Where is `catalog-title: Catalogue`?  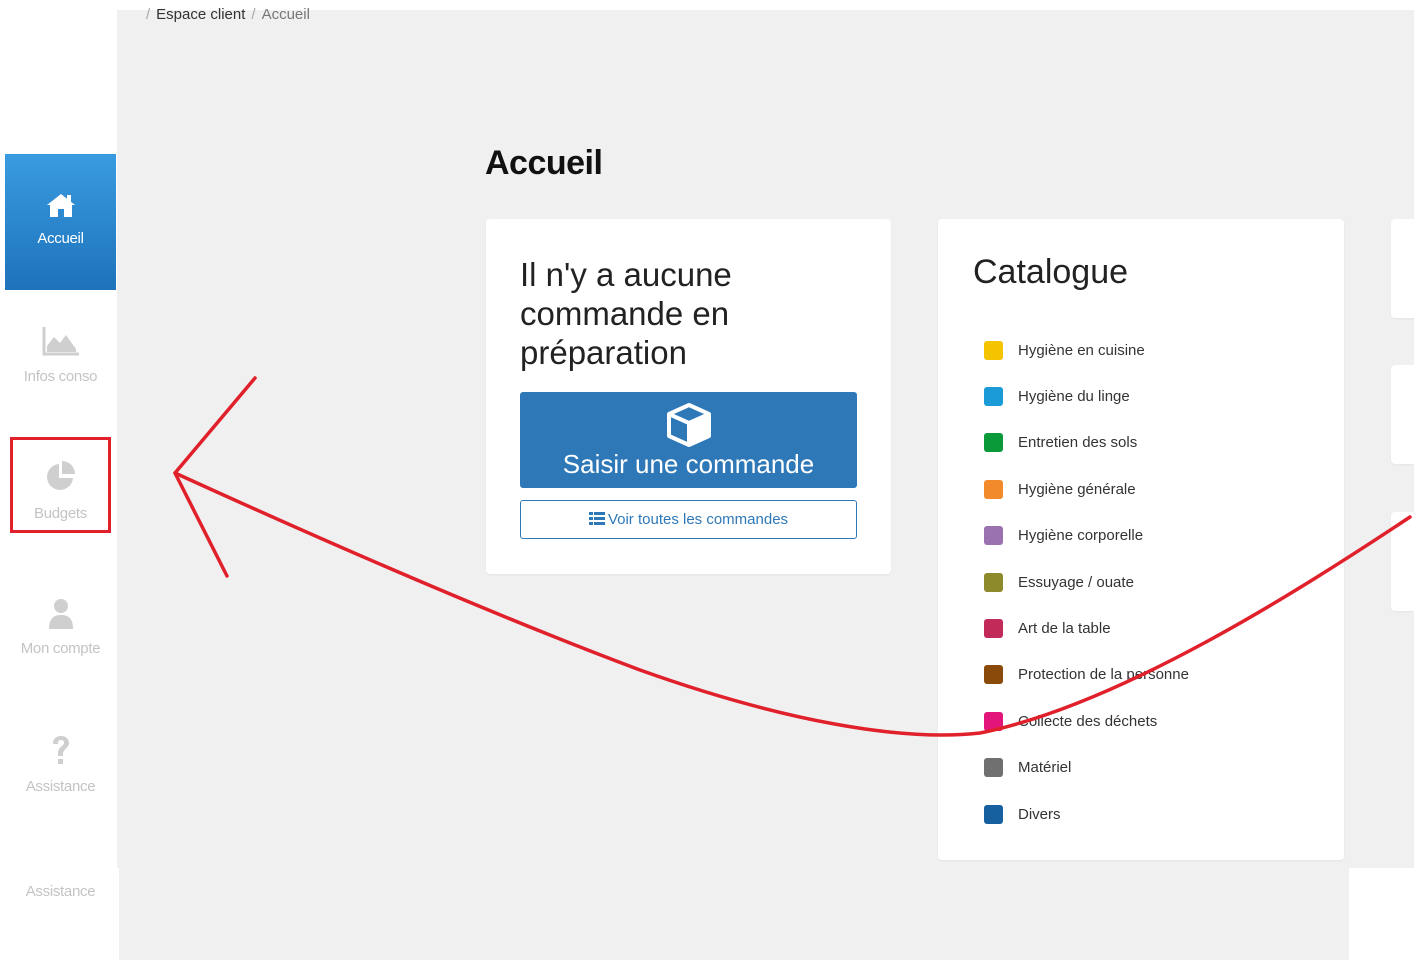 catalog-title: Catalogue is located at coordinates (1051, 272).